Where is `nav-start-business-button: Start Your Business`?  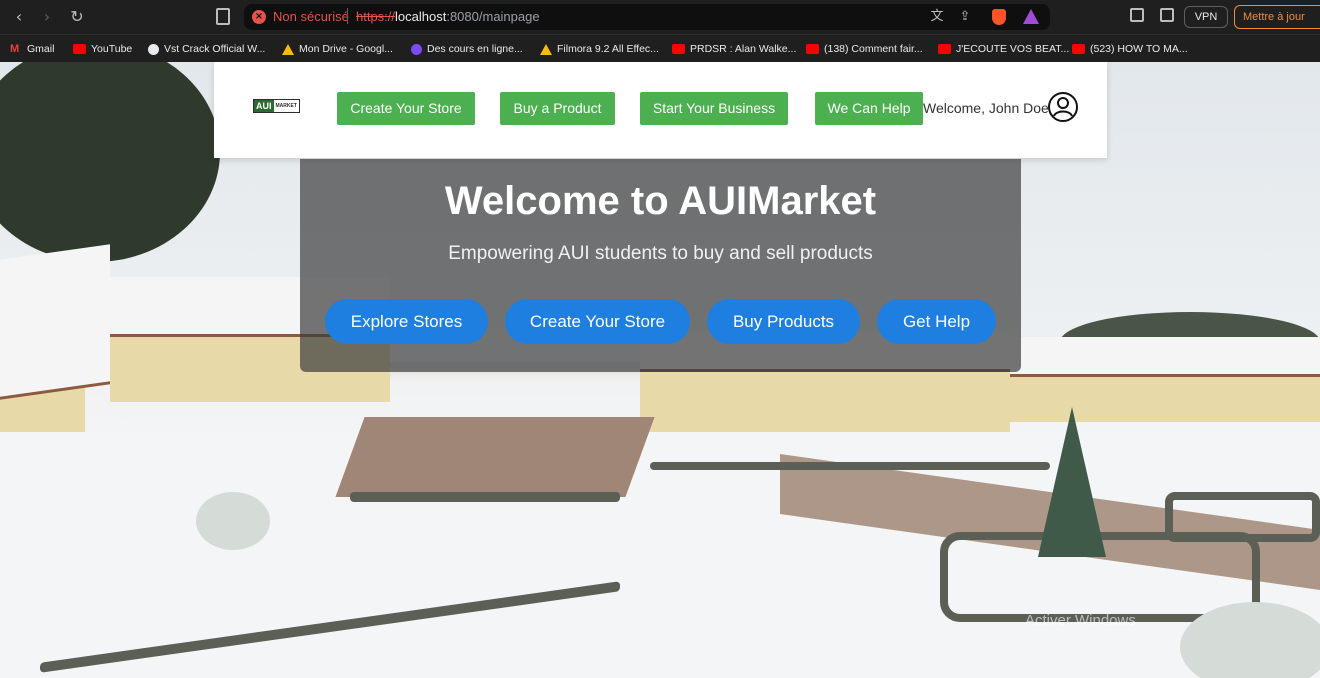
nav-start-business-button: Start Your Business is located at coordinates (714, 108).